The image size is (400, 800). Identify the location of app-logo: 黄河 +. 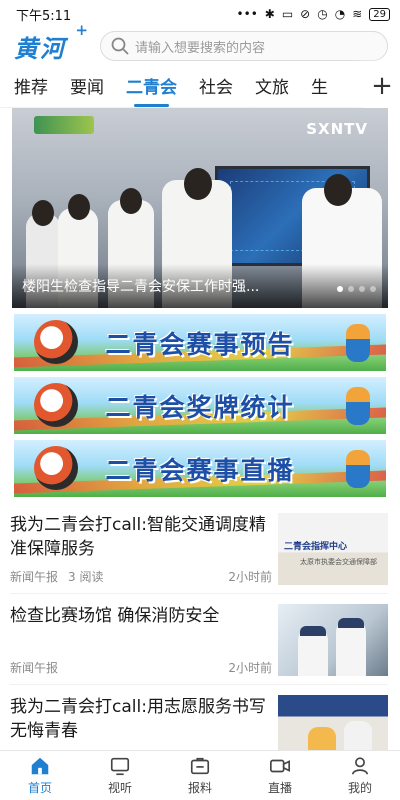
(52, 42).